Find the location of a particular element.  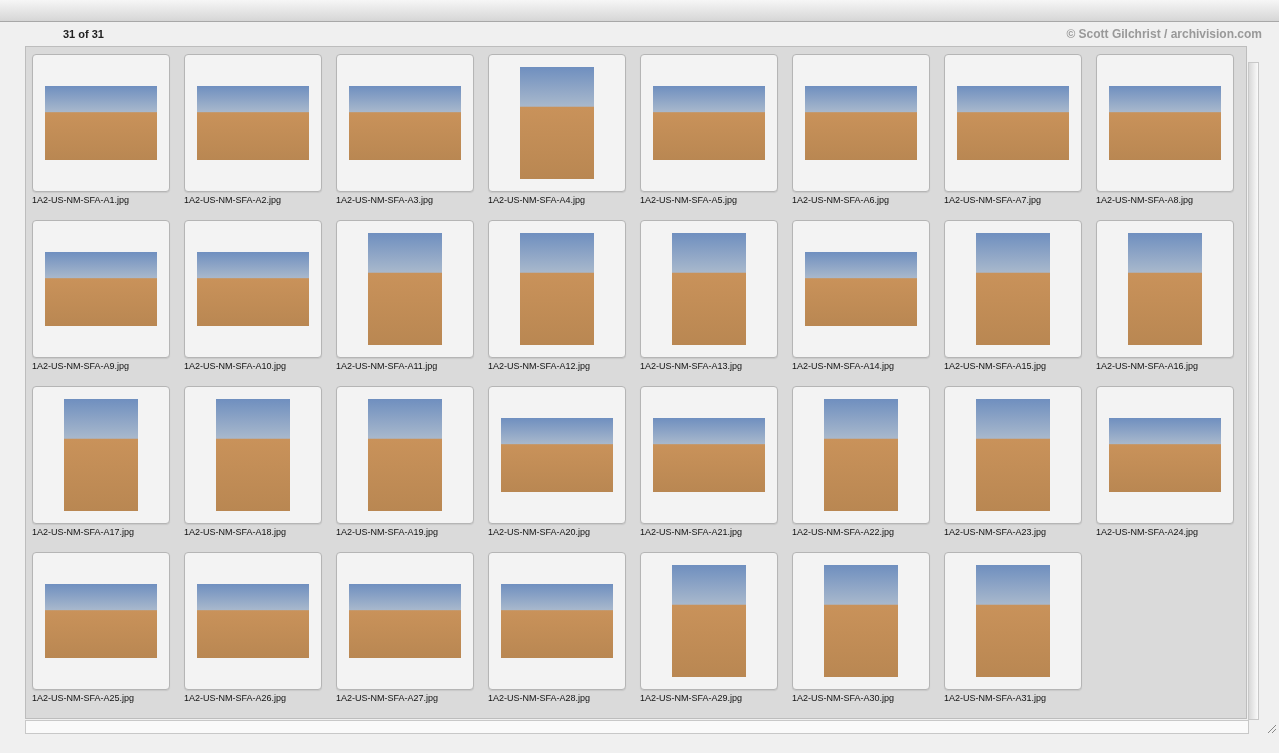

file-name: 1A2-US-NM-SFA-A27.jpg is located at coordinates (388, 698).